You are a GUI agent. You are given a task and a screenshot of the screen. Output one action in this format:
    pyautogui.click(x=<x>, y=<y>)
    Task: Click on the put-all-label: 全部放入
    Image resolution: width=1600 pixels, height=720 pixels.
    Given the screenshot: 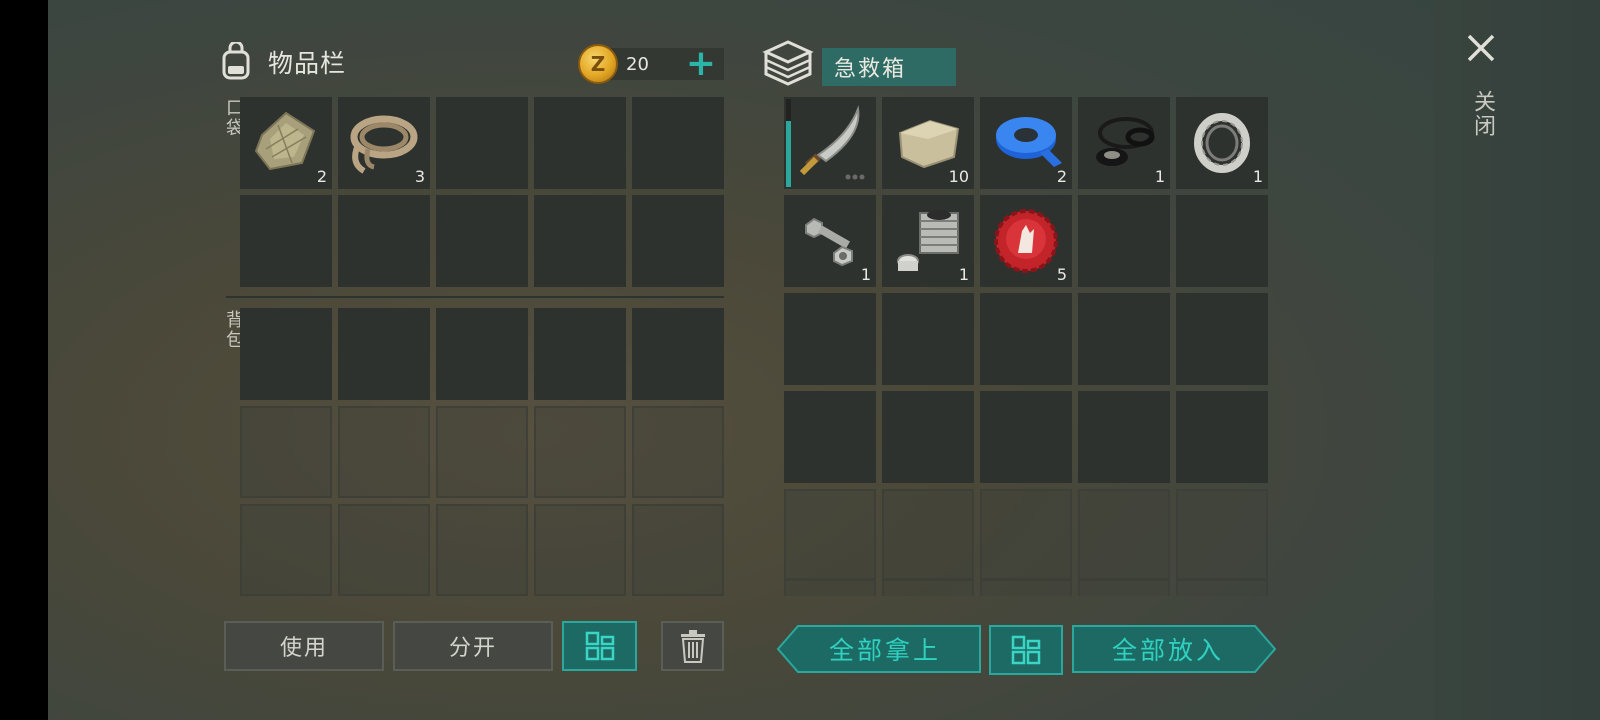 What is the action you would take?
    pyautogui.click(x=1167, y=650)
    